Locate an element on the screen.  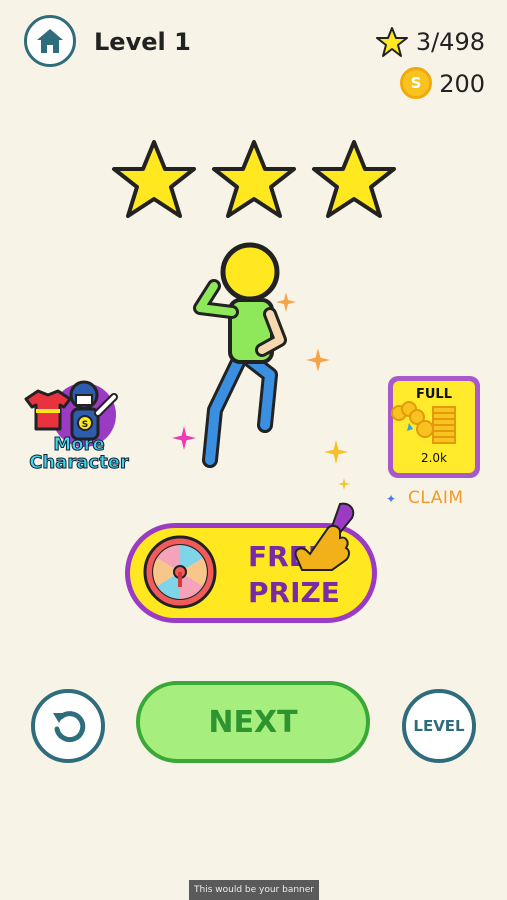
more-character-label: More Character is located at coordinates (79, 454).